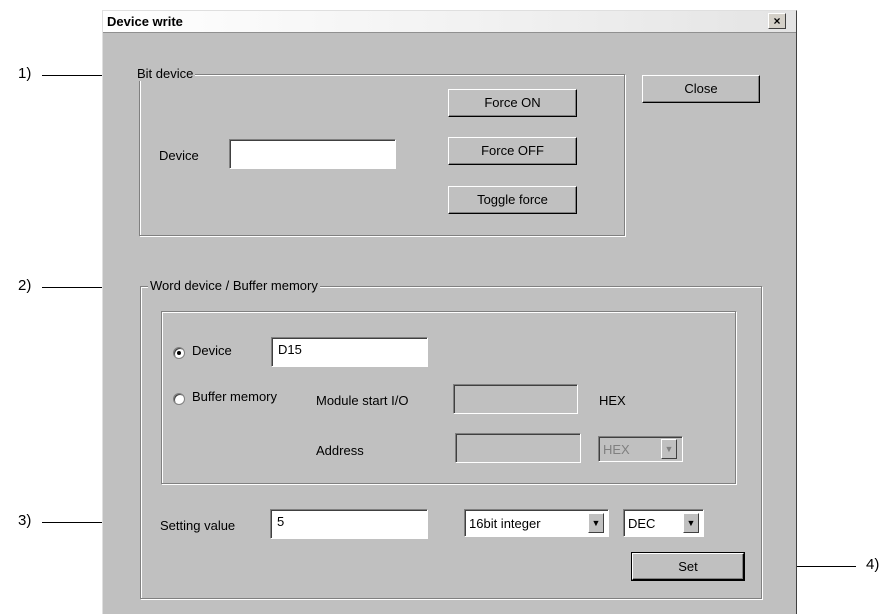  Describe the element at coordinates (663, 523) in the screenshot. I see `number-format-select: DEC ▼` at that location.